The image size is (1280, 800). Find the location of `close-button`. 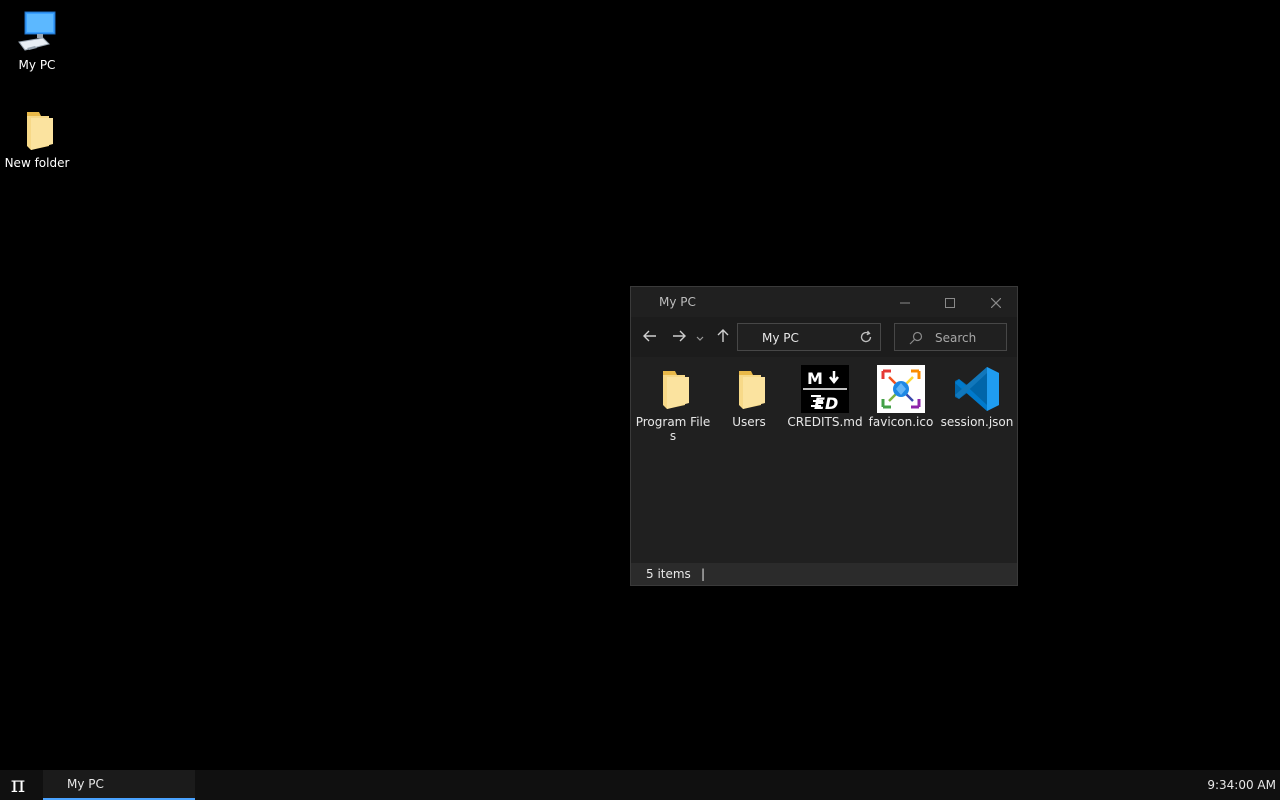

close-button is located at coordinates (996, 302).